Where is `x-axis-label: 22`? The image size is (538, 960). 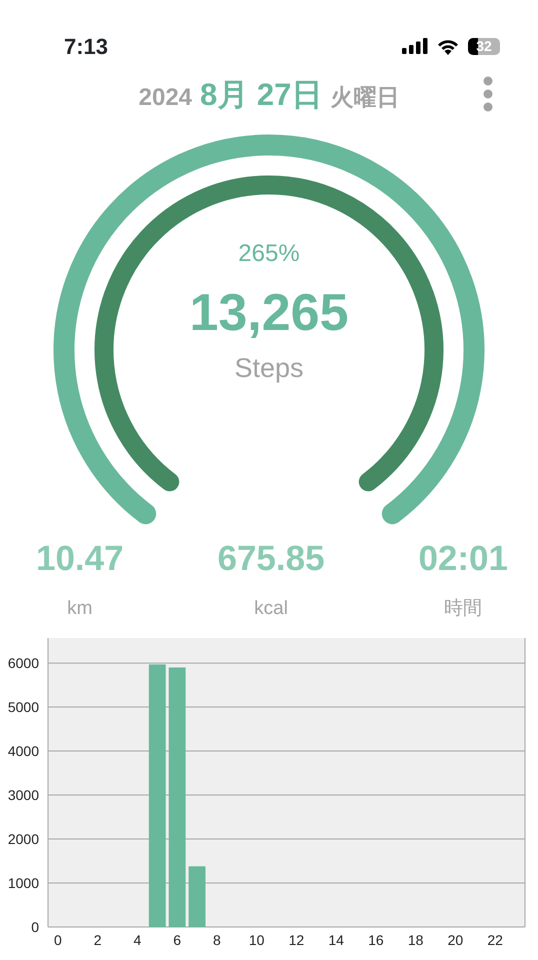 x-axis-label: 22 is located at coordinates (495, 940).